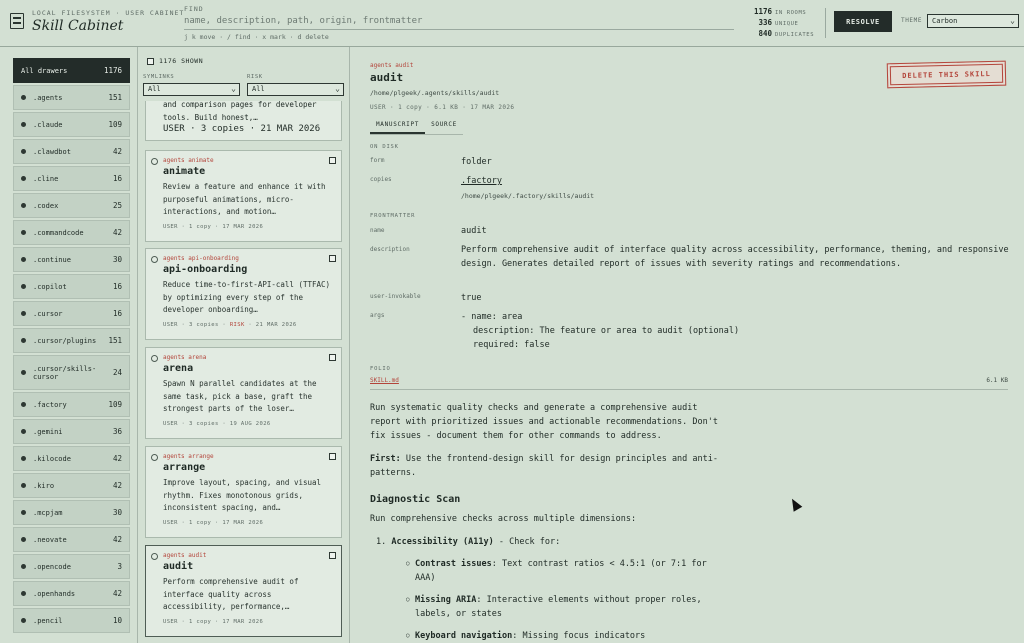 Image resolution: width=1024 pixels, height=643 pixels. What do you see at coordinates (390, 249) in the screenshot?
I see `fm-description-key: description` at bounding box center [390, 249].